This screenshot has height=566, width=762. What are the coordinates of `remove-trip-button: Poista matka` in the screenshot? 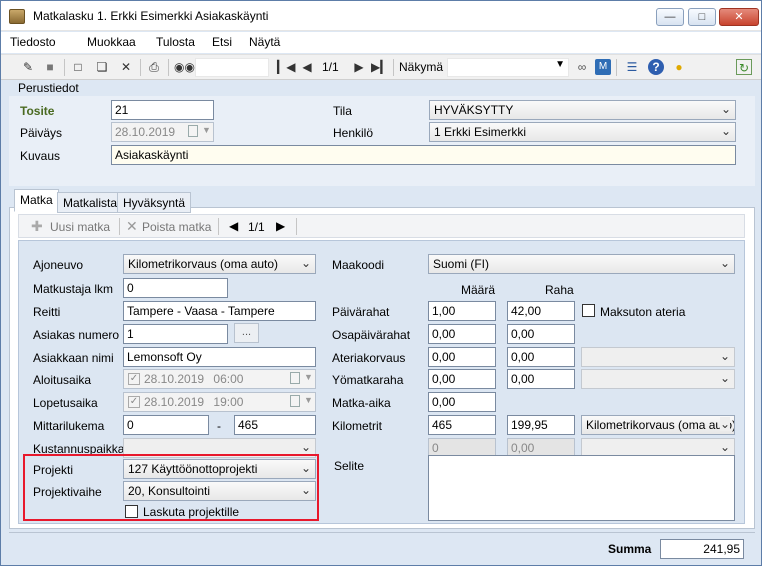 It's located at (176, 227).